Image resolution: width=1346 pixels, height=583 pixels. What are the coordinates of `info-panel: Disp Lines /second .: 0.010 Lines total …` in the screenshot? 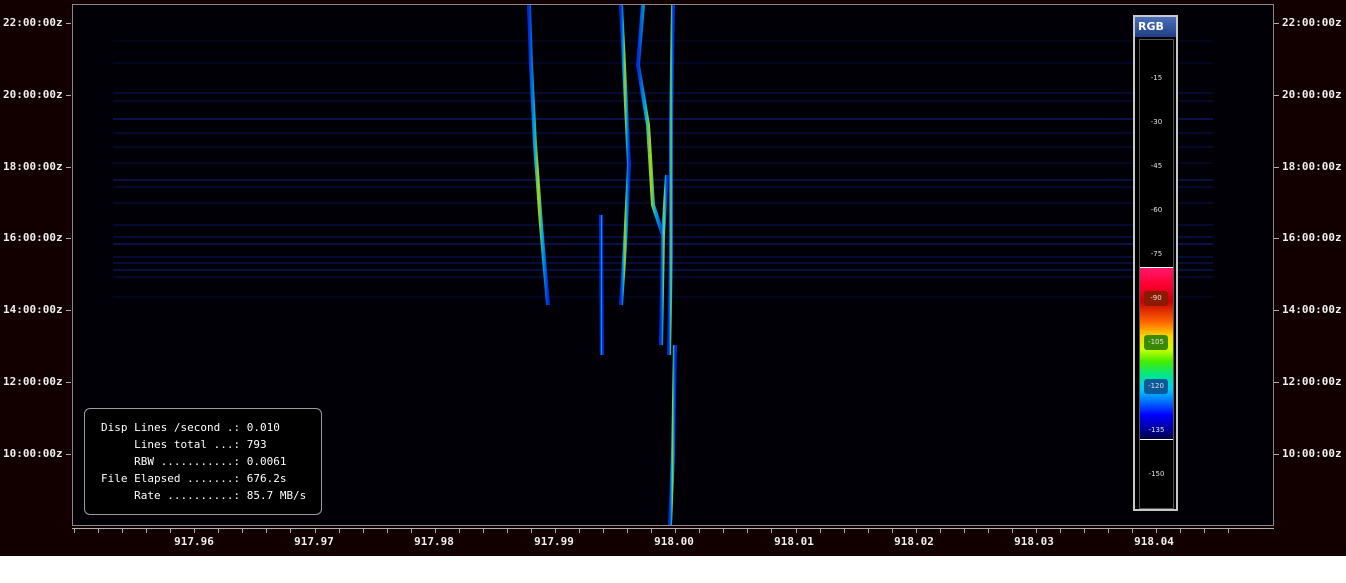 It's located at (203, 461).